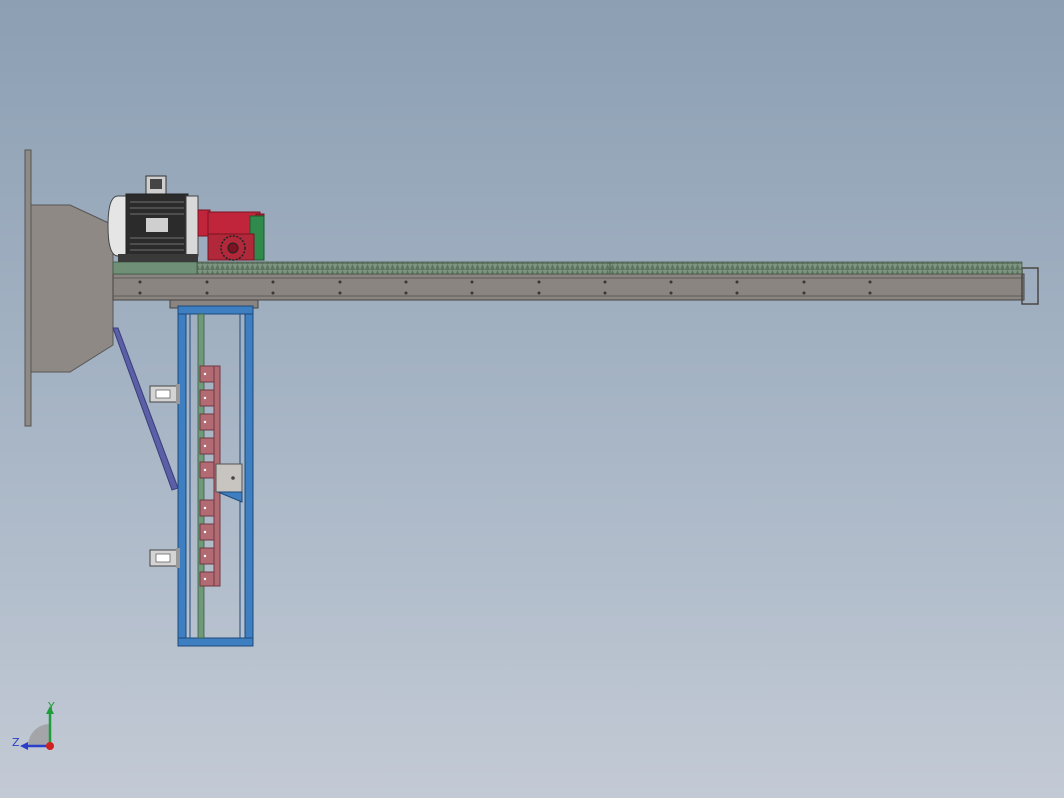 The width and height of the screenshot is (1064, 798). Describe the element at coordinates (33, 725) in the screenshot. I see `coordinate-triad: Y Z` at that location.